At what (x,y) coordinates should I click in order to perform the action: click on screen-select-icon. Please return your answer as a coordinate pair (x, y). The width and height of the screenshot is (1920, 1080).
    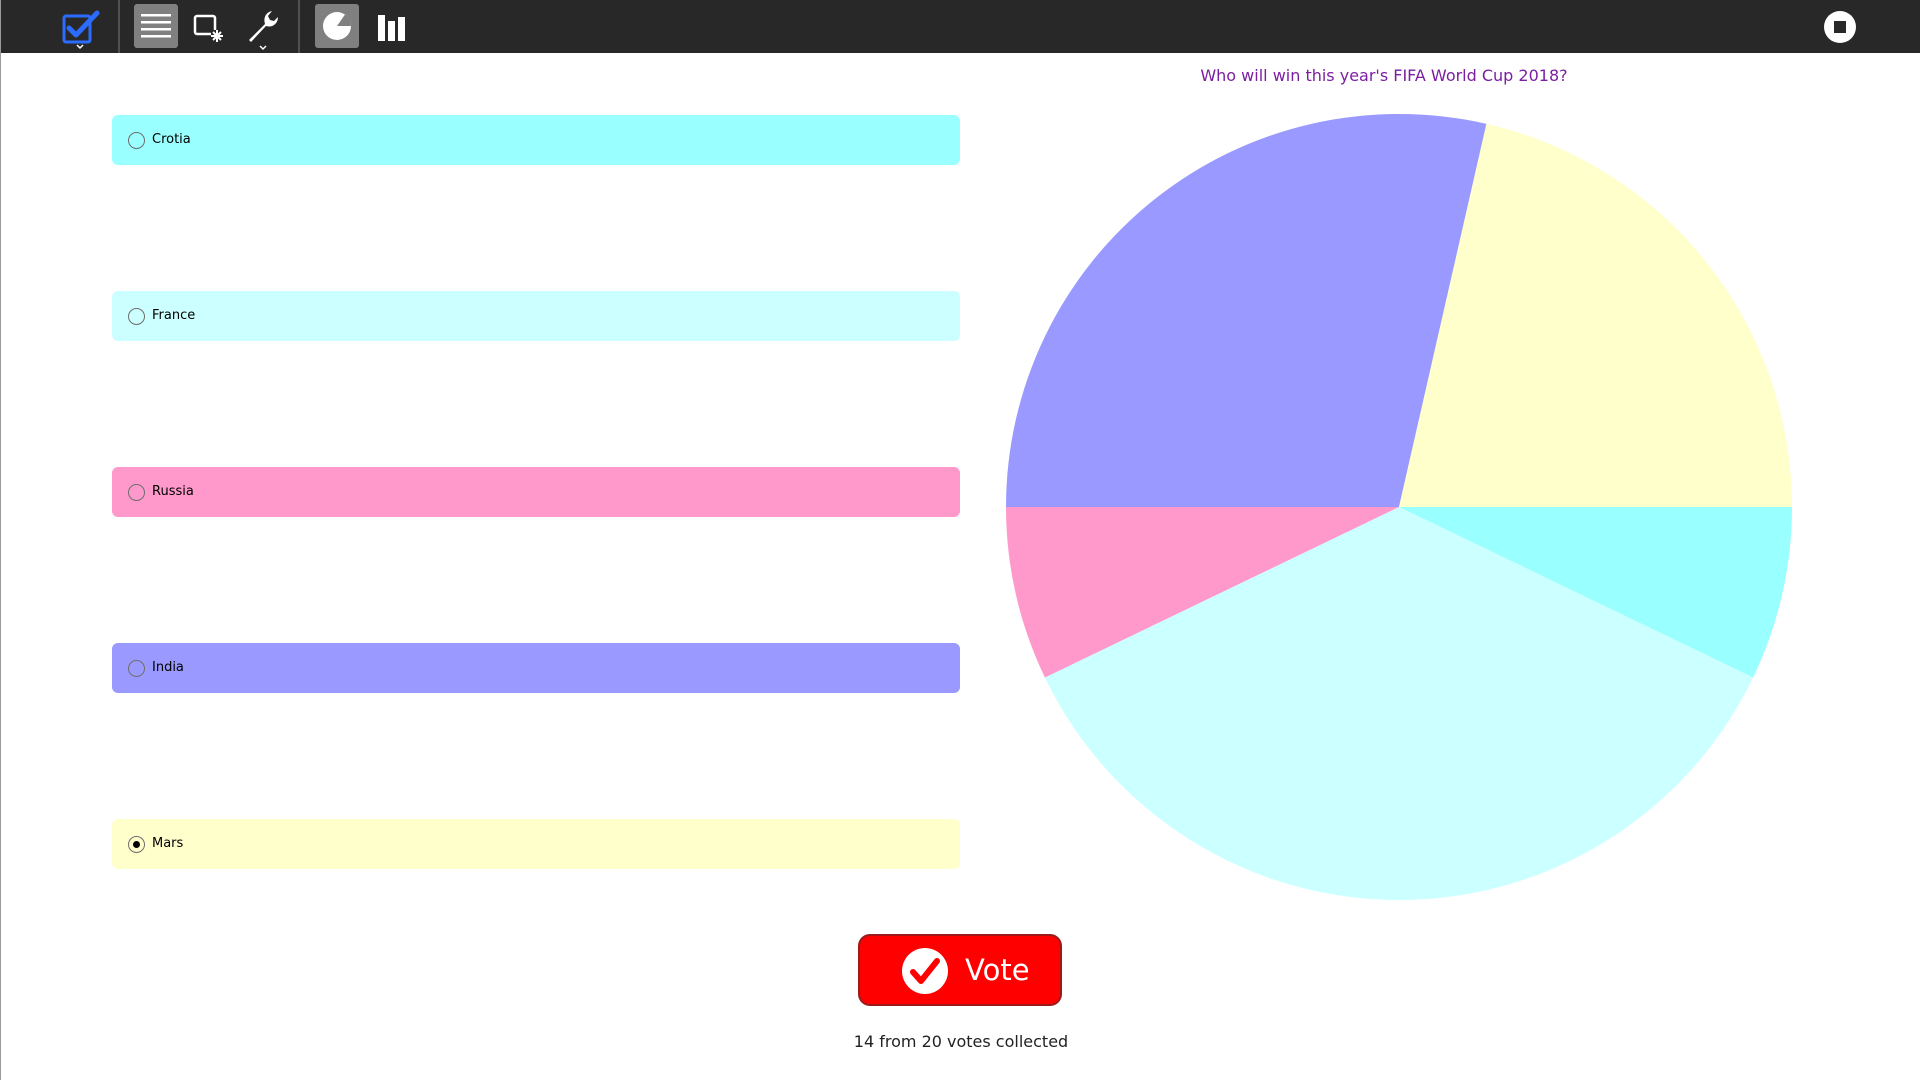
    Looking at the image, I should click on (209, 27).